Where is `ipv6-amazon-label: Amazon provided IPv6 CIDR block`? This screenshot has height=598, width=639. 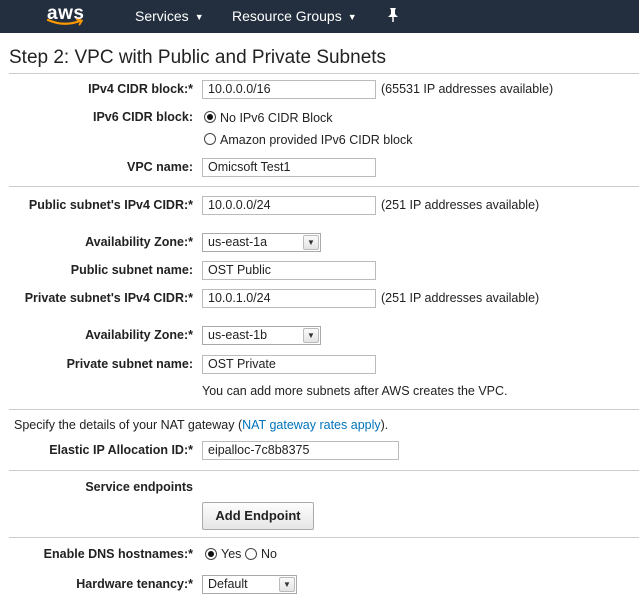
ipv6-amazon-label: Amazon provided IPv6 CIDR block is located at coordinates (316, 140).